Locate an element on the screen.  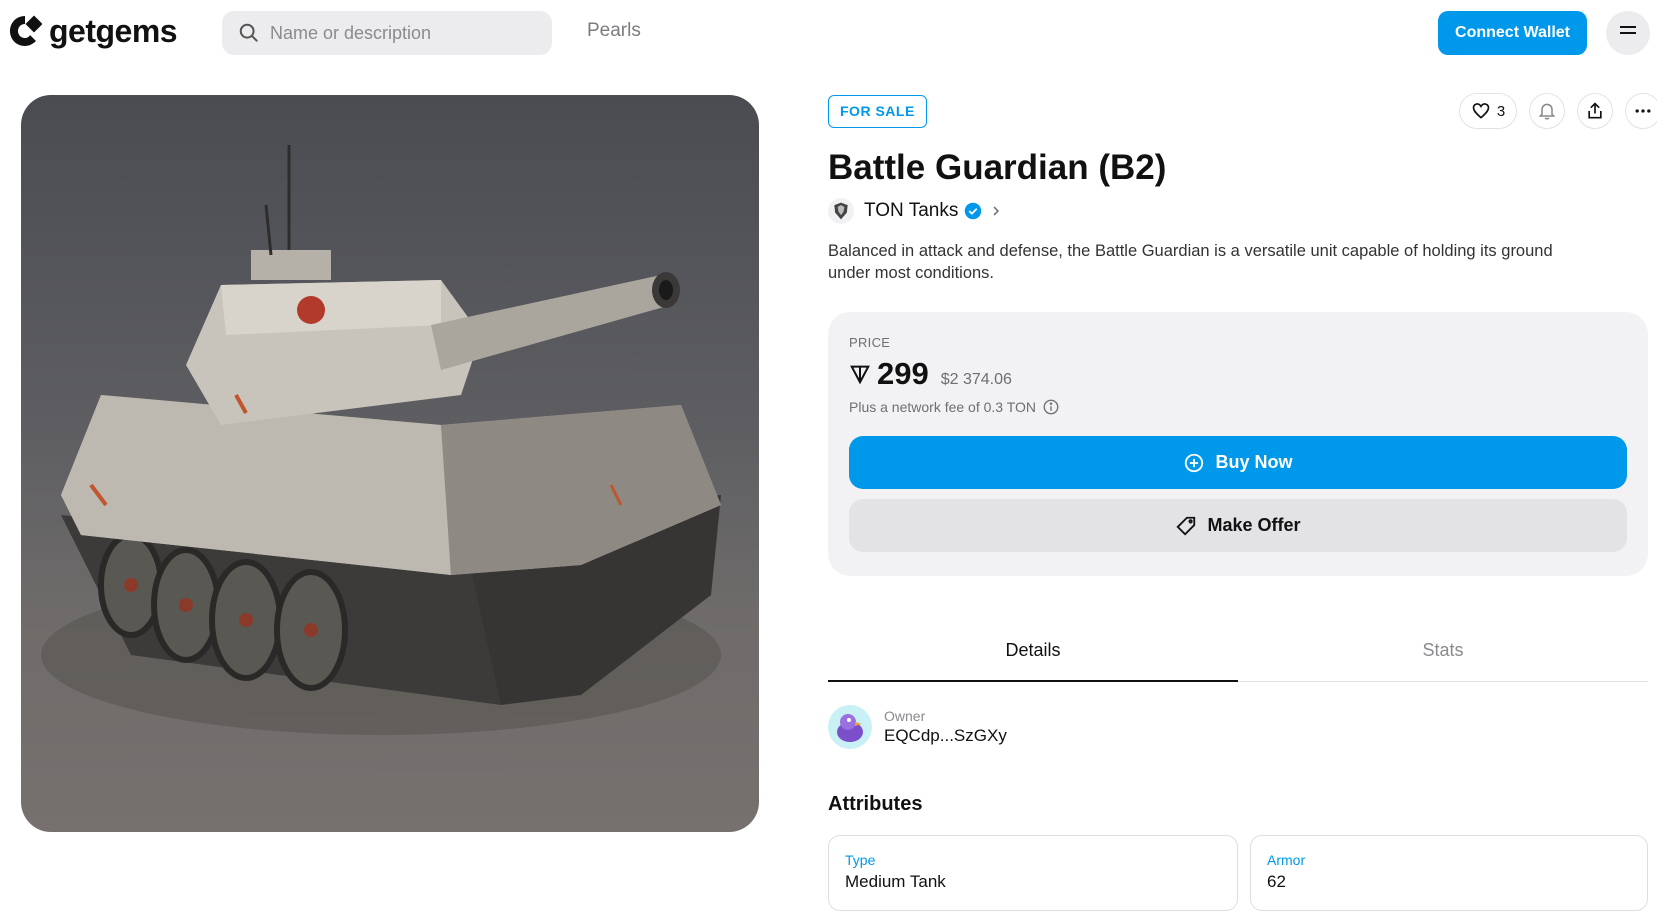
tag-icon is located at coordinates (1186, 526).